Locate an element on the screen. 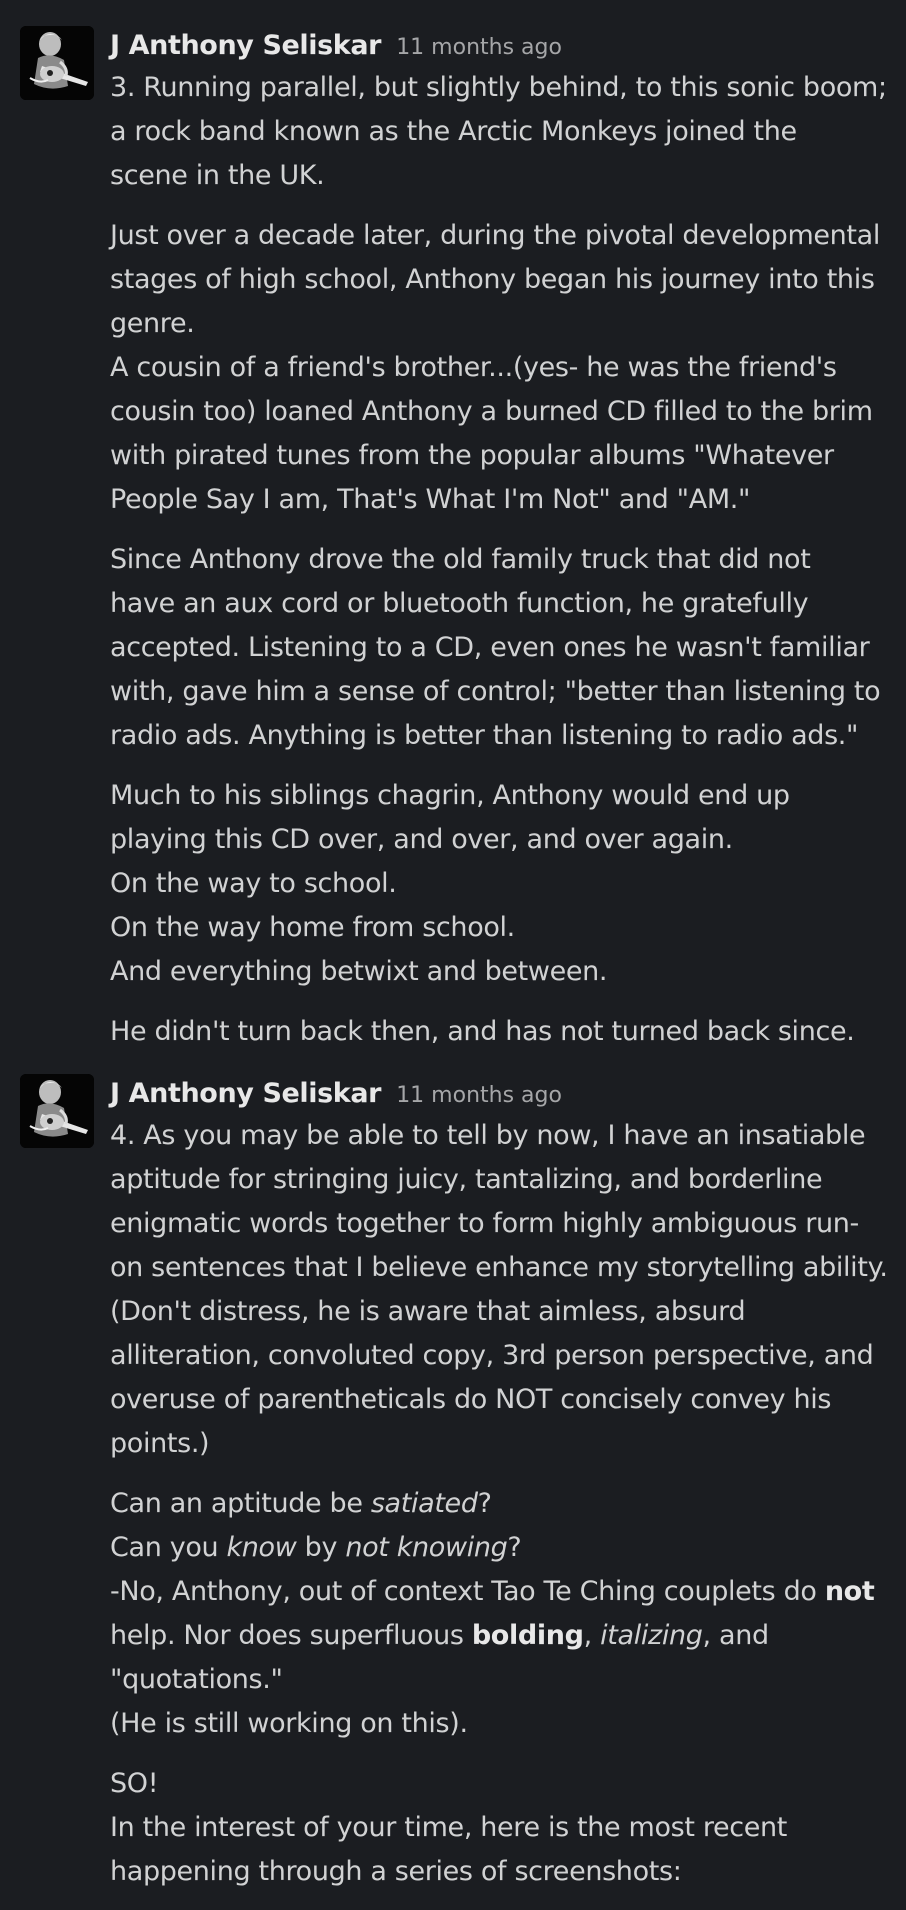  text-line: Can an aptitude be satiated? is located at coordinates (499, 1504).